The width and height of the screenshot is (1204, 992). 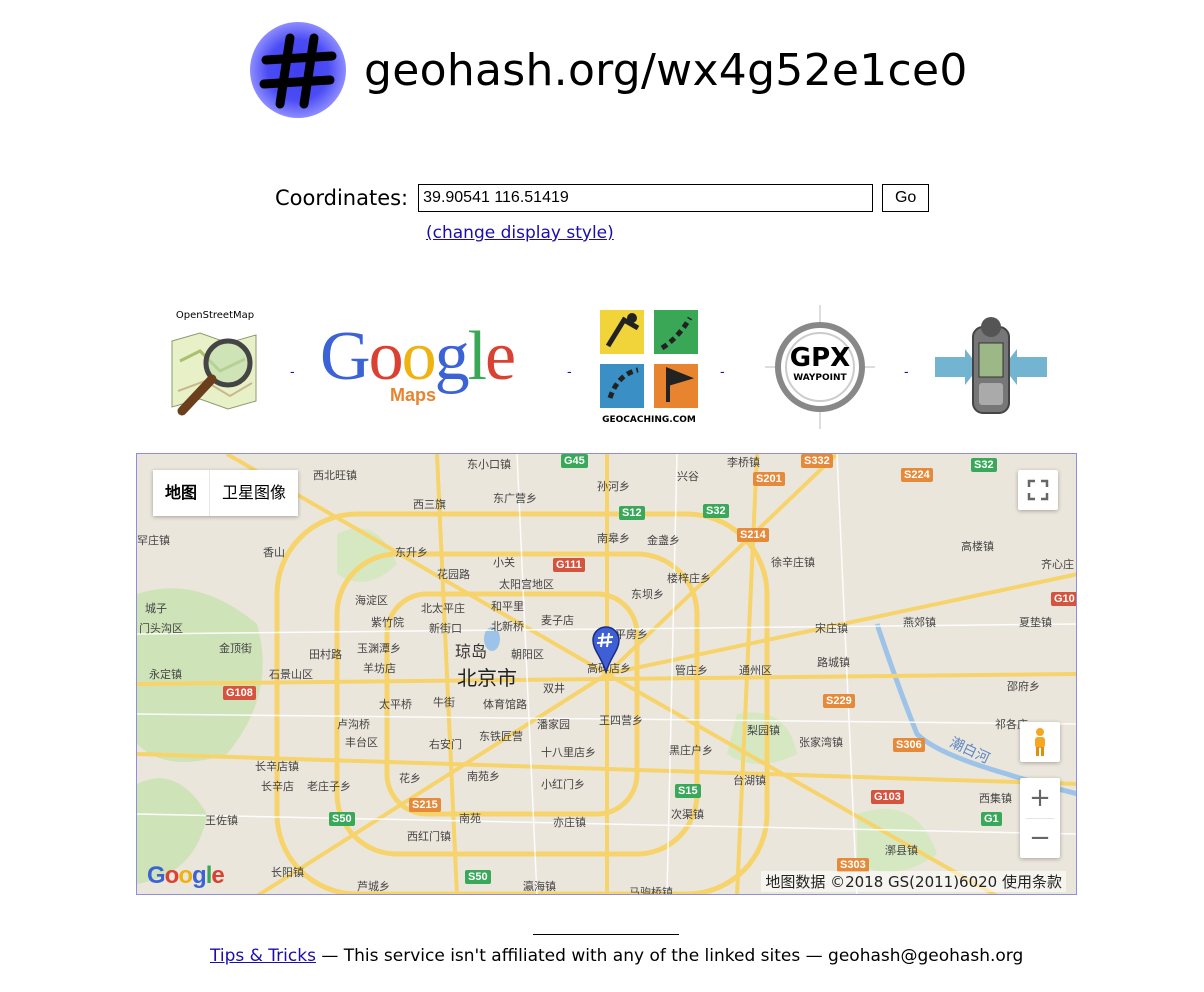 What do you see at coordinates (379, 668) in the screenshot?
I see `map-place-label: 羊坊店` at bounding box center [379, 668].